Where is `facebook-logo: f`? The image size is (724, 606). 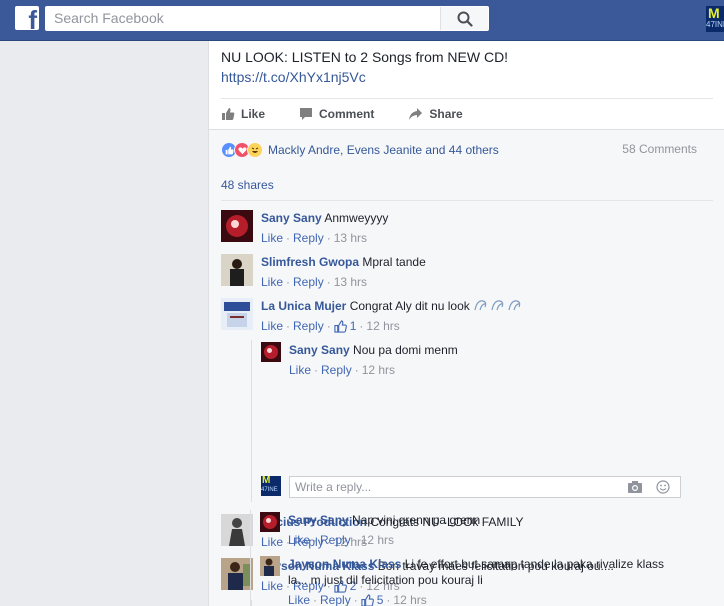
facebook-logo: f is located at coordinates (27, 18).